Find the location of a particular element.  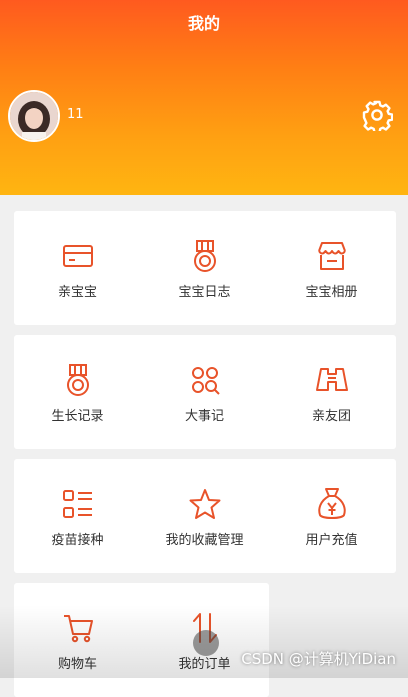

menu-item-label: 宝宝相册 is located at coordinates (331, 292).